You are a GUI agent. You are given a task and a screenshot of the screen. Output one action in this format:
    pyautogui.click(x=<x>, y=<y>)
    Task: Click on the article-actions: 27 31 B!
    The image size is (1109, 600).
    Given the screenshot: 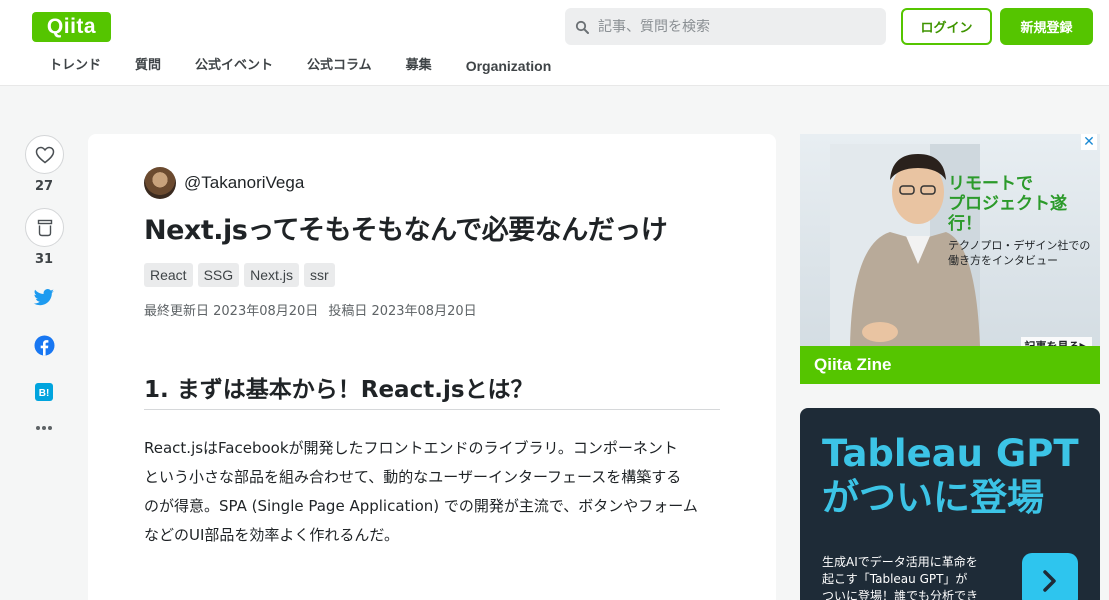 What is the action you would take?
    pyautogui.click(x=44, y=283)
    